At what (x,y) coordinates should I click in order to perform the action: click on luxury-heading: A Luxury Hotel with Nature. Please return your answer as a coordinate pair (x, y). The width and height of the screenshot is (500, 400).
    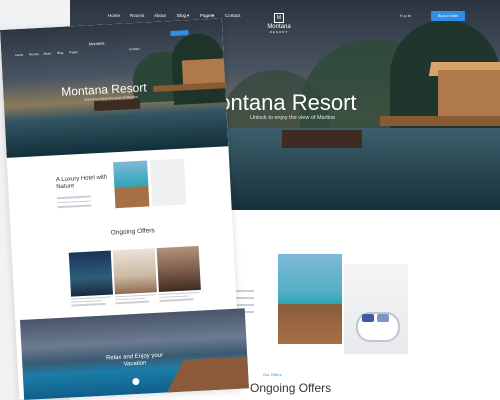
    Looking at the image, I should click on (81, 182).